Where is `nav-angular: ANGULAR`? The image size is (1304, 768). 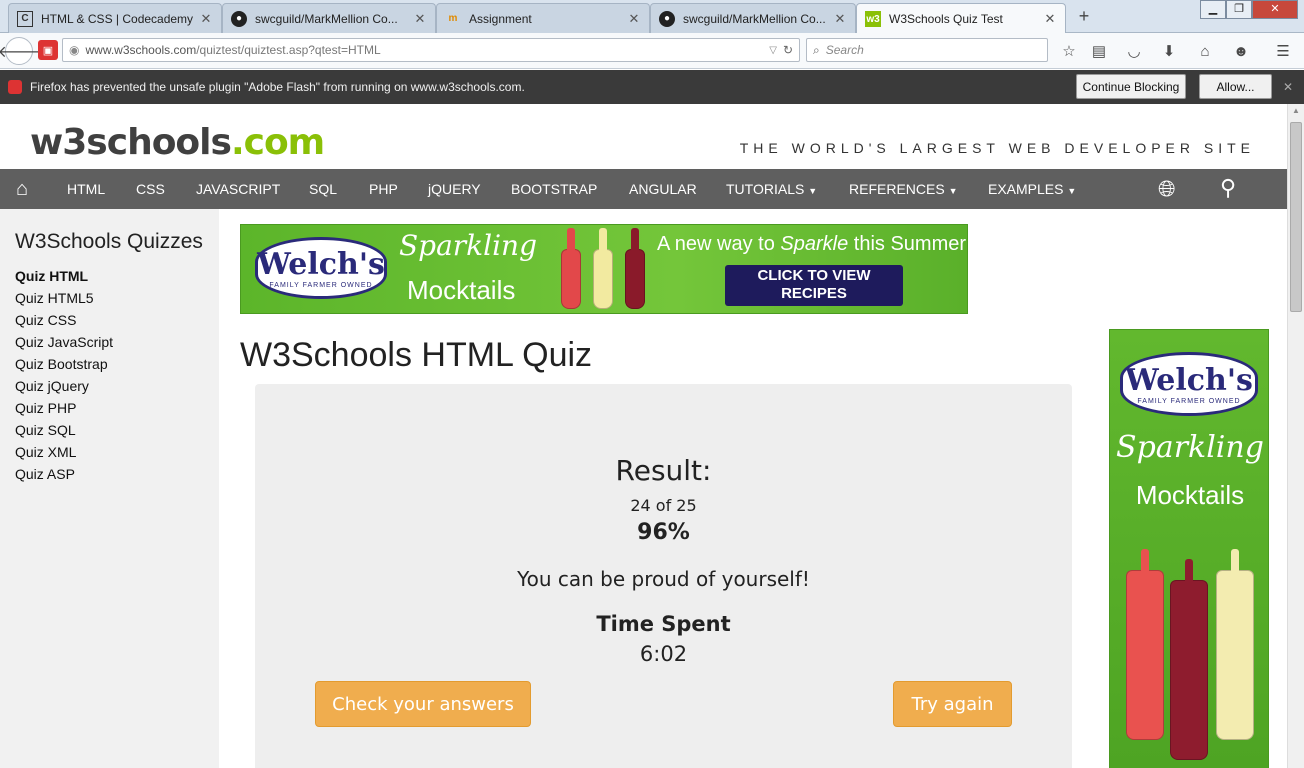 nav-angular: ANGULAR is located at coordinates (663, 189).